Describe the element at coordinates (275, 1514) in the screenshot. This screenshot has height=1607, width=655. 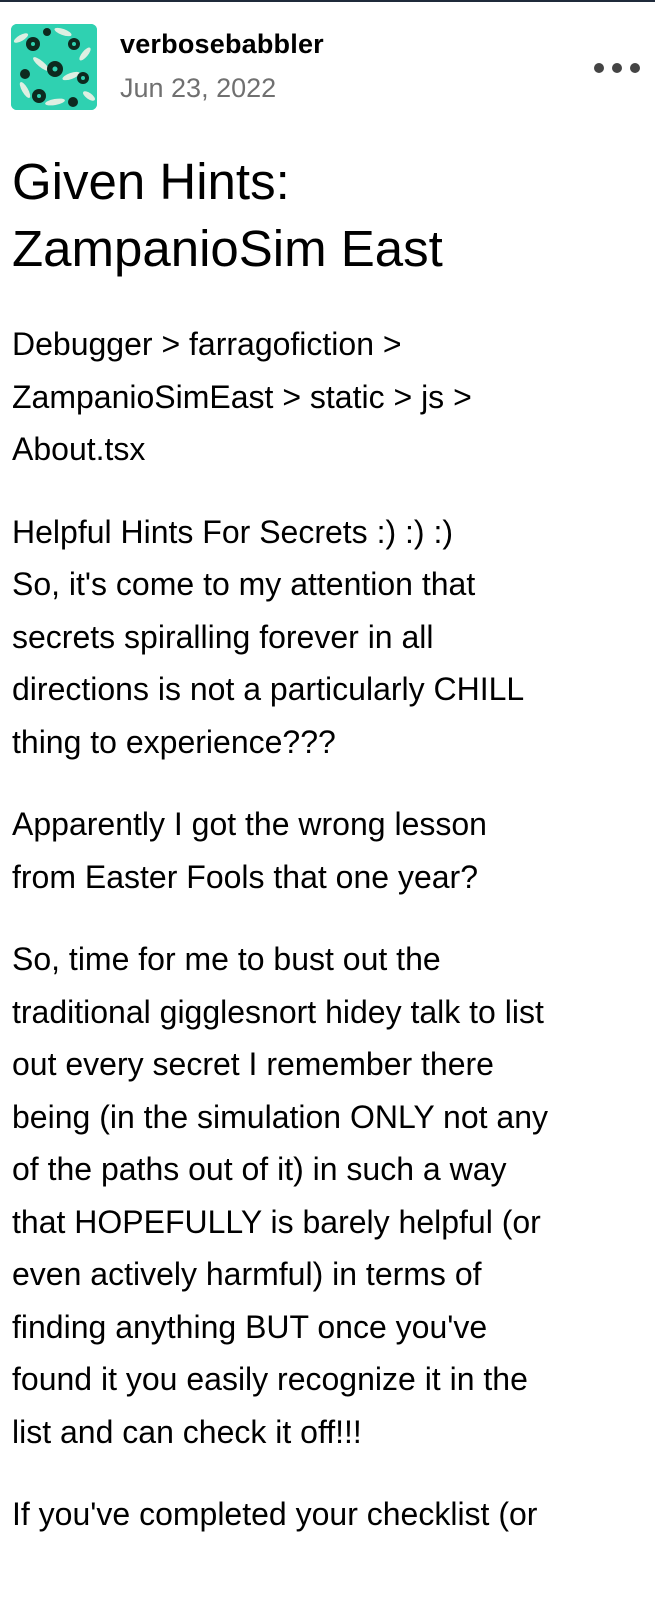
I see `text-line: If you've completed your checklist (or` at that location.